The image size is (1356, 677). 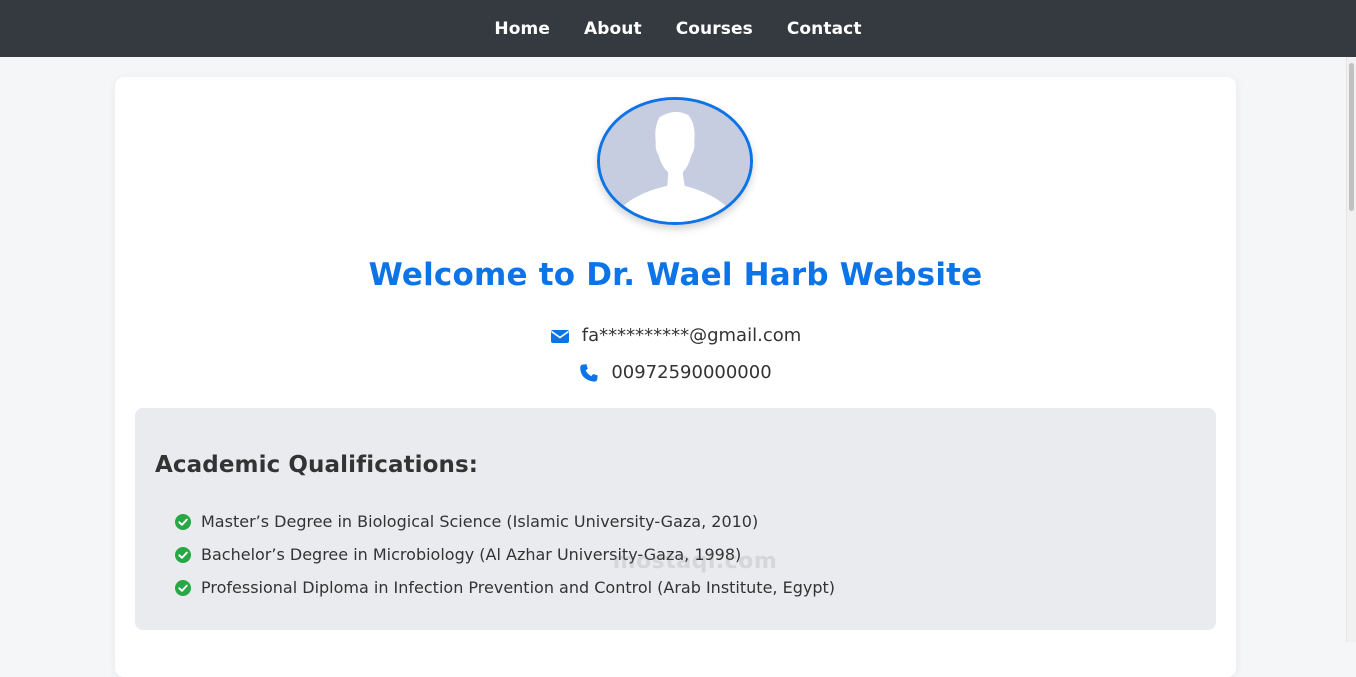 I want to click on page-title: Welcome to Dr. Wael Harb Website, so click(x=675, y=275).